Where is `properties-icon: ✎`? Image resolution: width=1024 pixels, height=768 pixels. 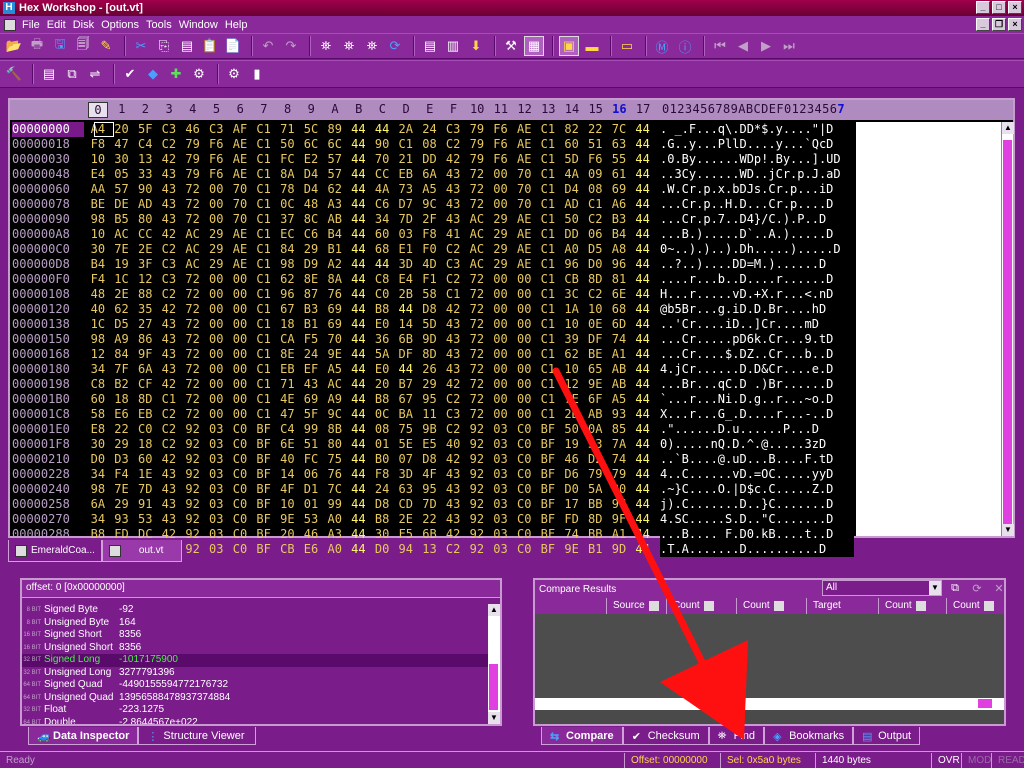
properties-icon: ✎ is located at coordinates (106, 46).